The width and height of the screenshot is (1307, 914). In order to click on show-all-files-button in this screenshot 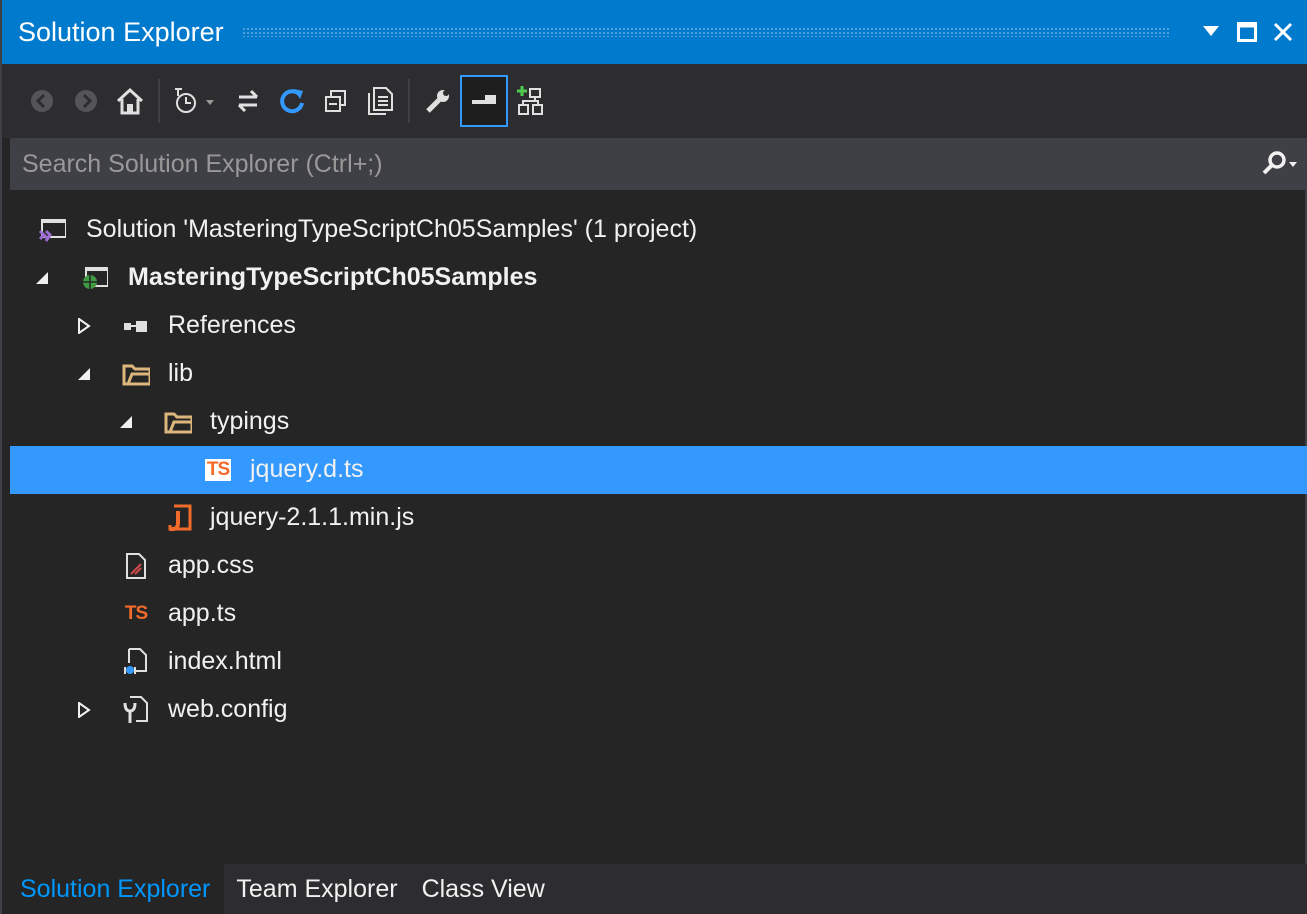, I will do `click(380, 101)`.